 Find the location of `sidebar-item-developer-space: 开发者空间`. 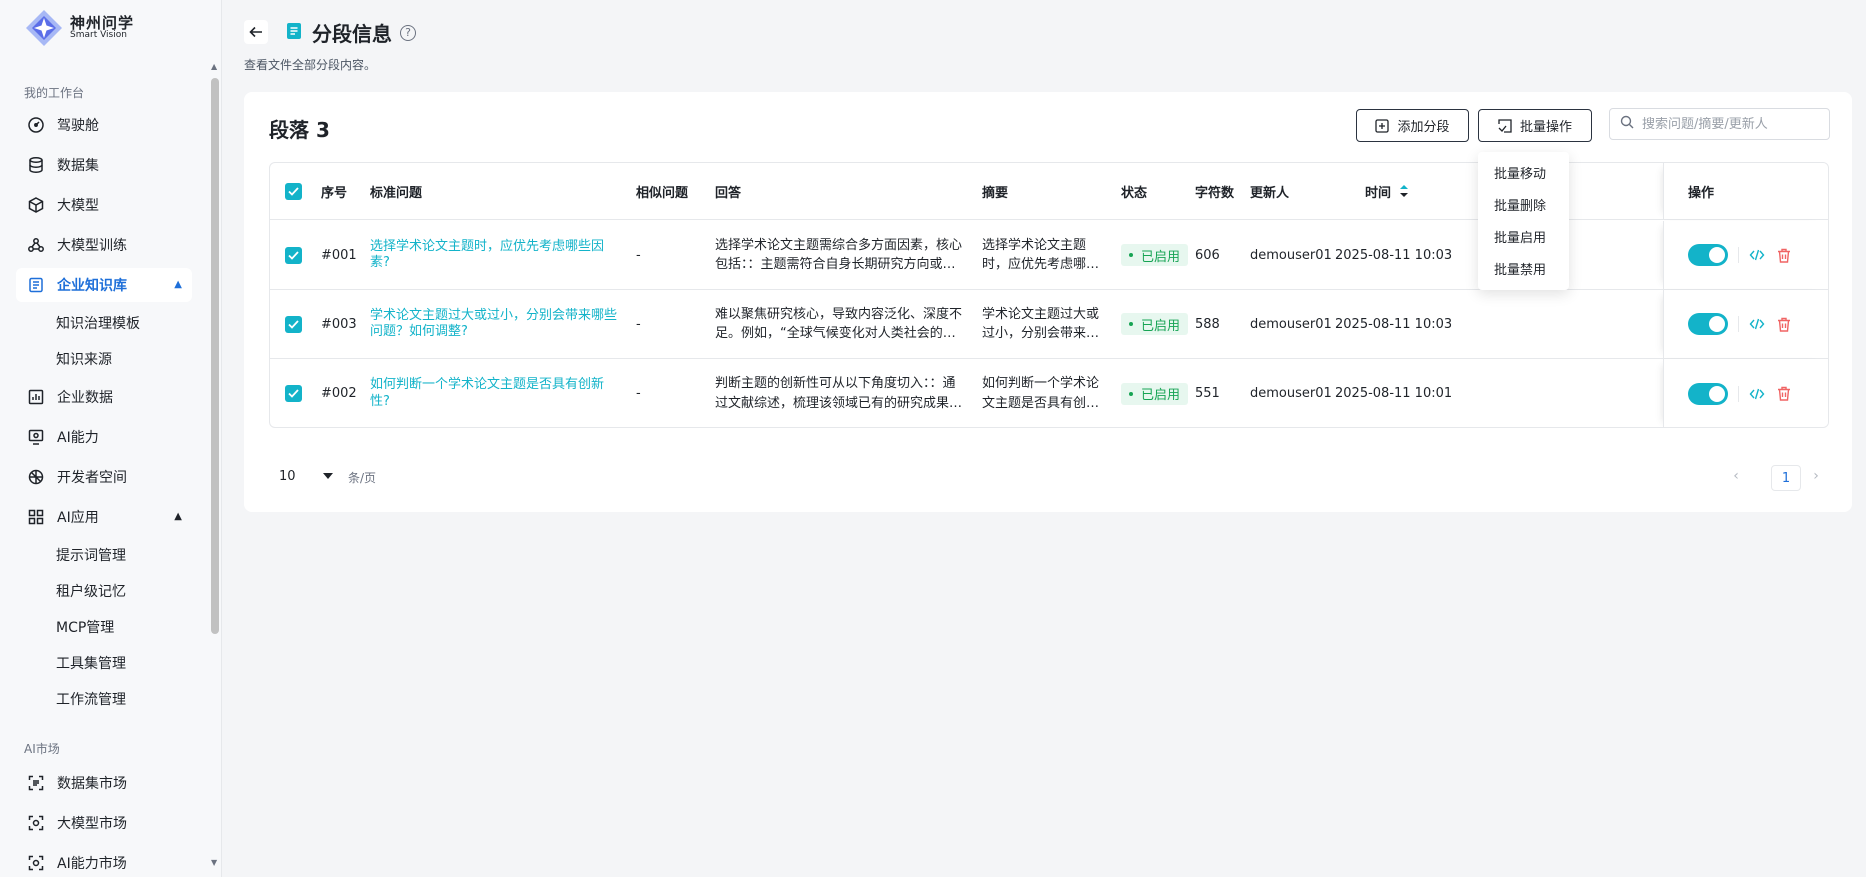

sidebar-item-developer-space: 开发者空间 is located at coordinates (104, 477).